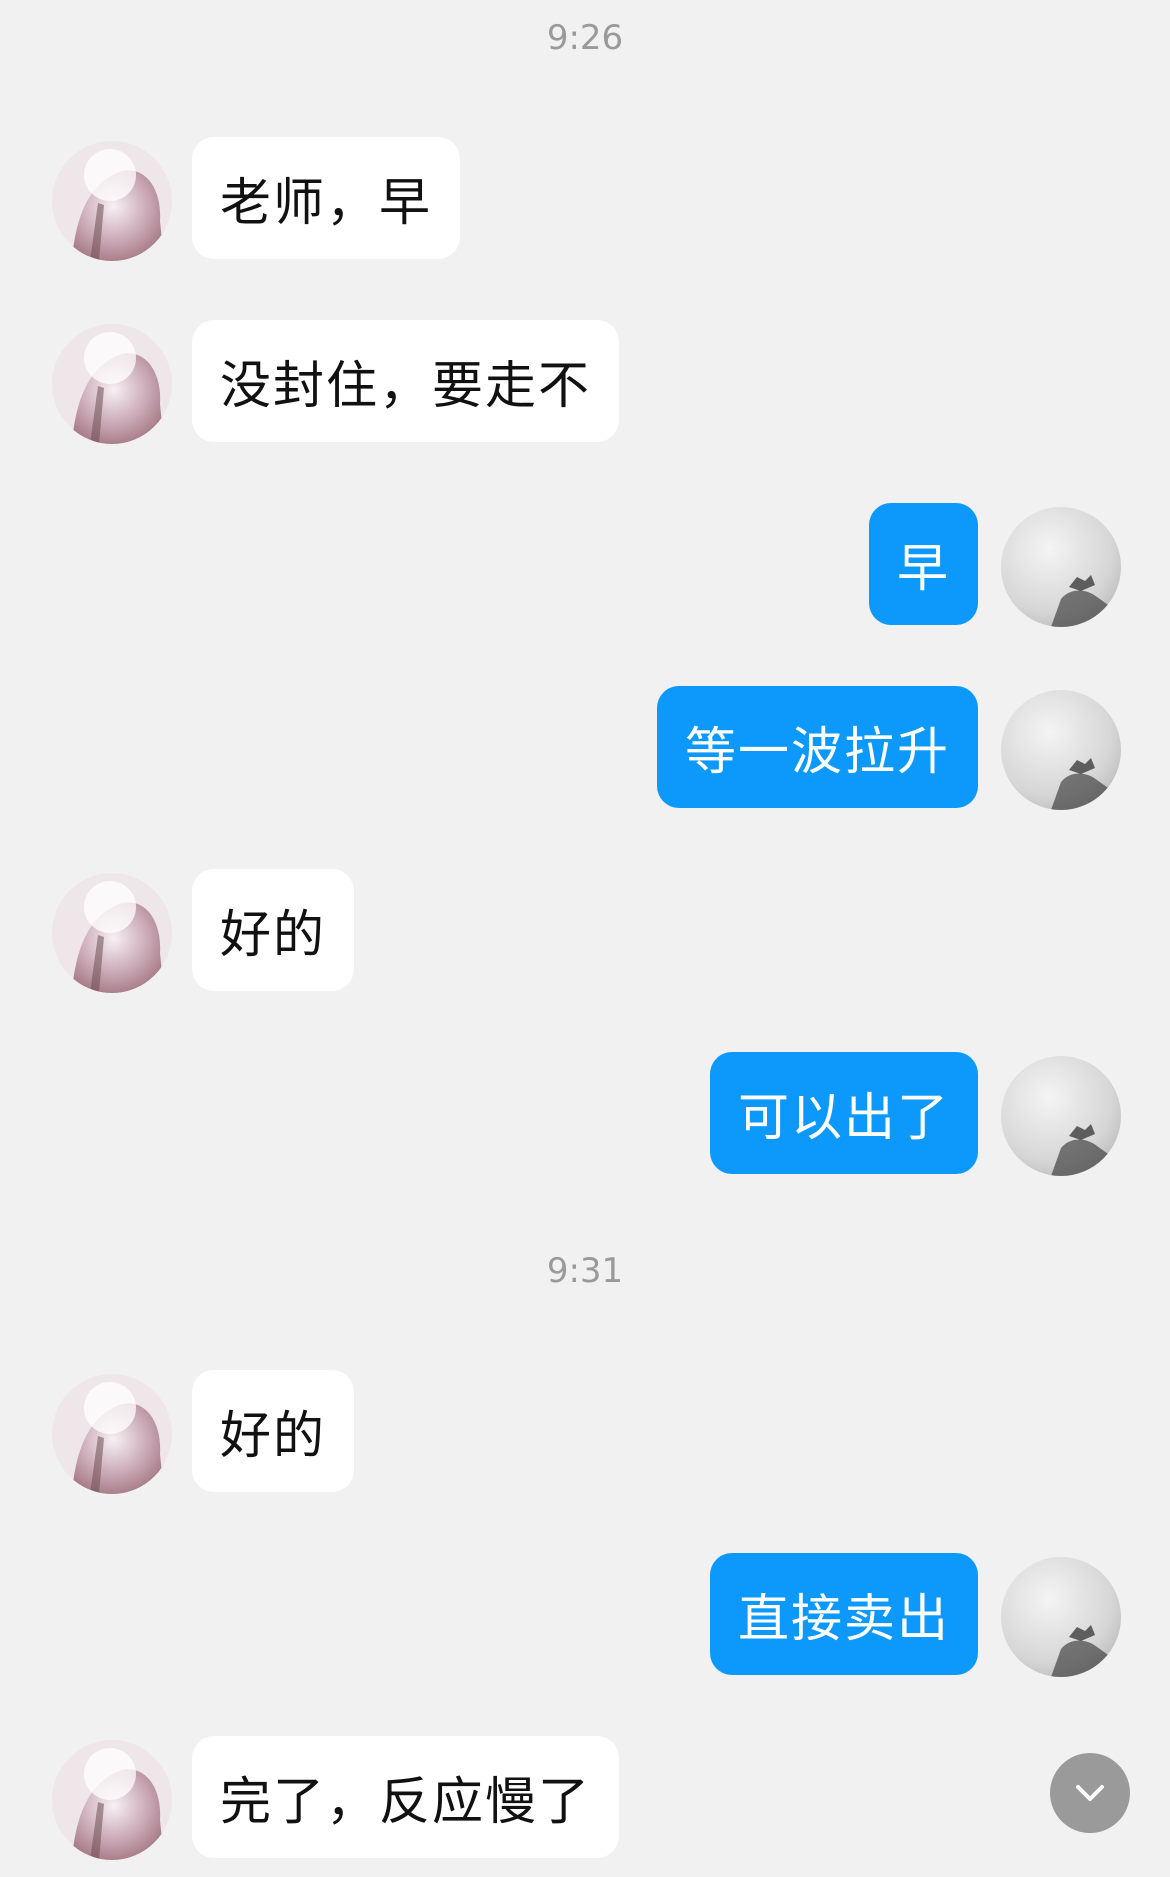 The height and width of the screenshot is (1877, 1170). I want to click on message-bubble: 完了，反应慢了, so click(406, 1797).